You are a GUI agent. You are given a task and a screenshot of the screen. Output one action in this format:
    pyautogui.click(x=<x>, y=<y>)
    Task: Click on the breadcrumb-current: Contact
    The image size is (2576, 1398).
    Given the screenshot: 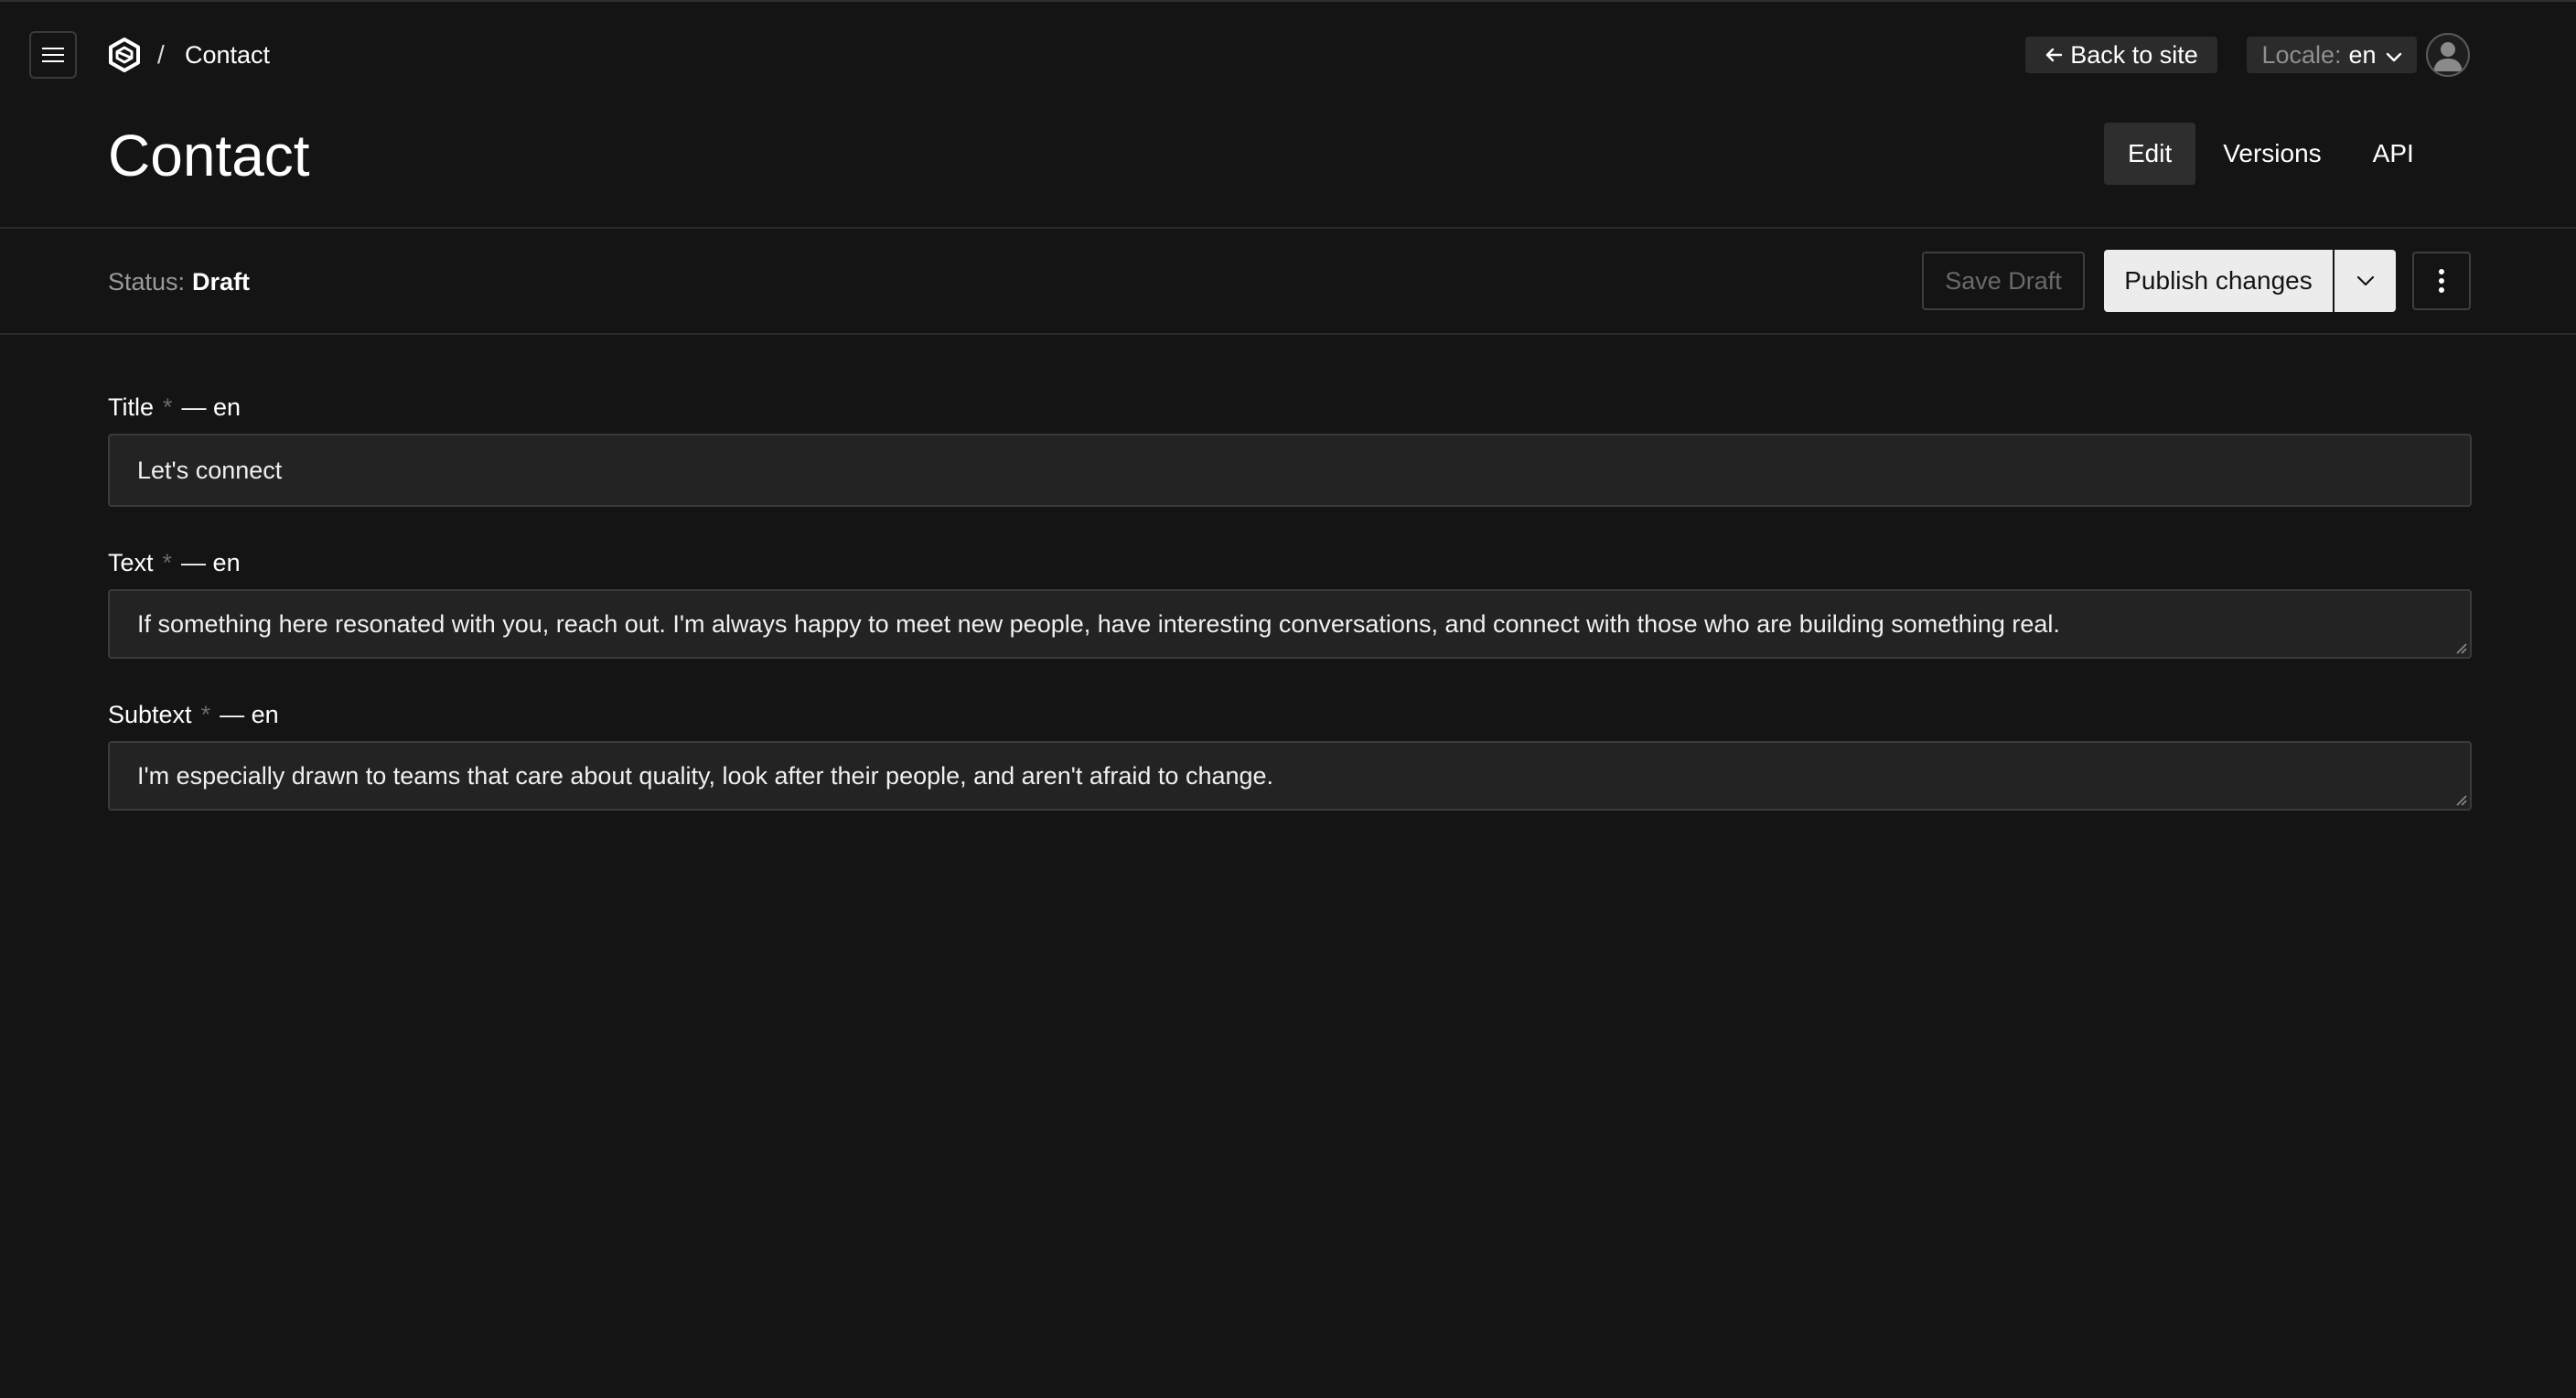 What is the action you would take?
    pyautogui.click(x=228, y=54)
    